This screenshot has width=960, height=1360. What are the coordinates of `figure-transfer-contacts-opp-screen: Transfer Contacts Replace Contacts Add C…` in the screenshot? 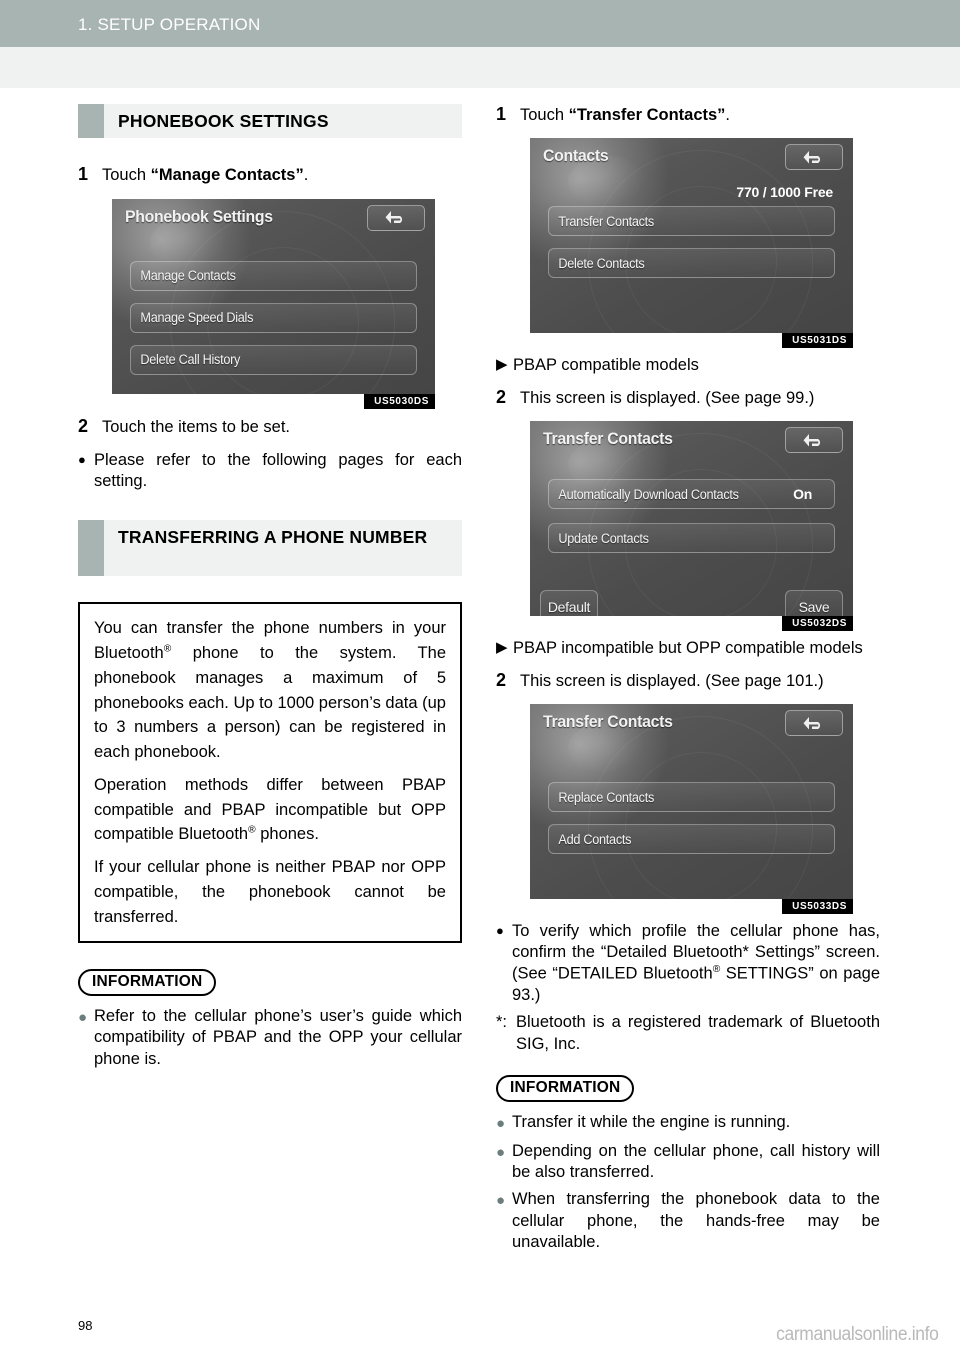 It's located at (691, 809).